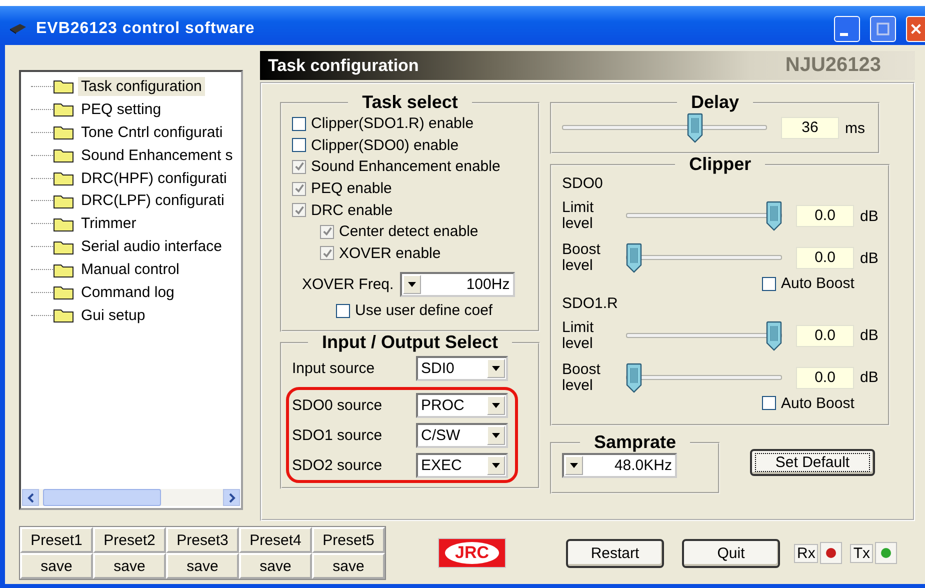 Image resolution: width=925 pixels, height=588 pixels. Describe the element at coordinates (348, 540) in the screenshot. I see `preset-button: Preset5` at that location.